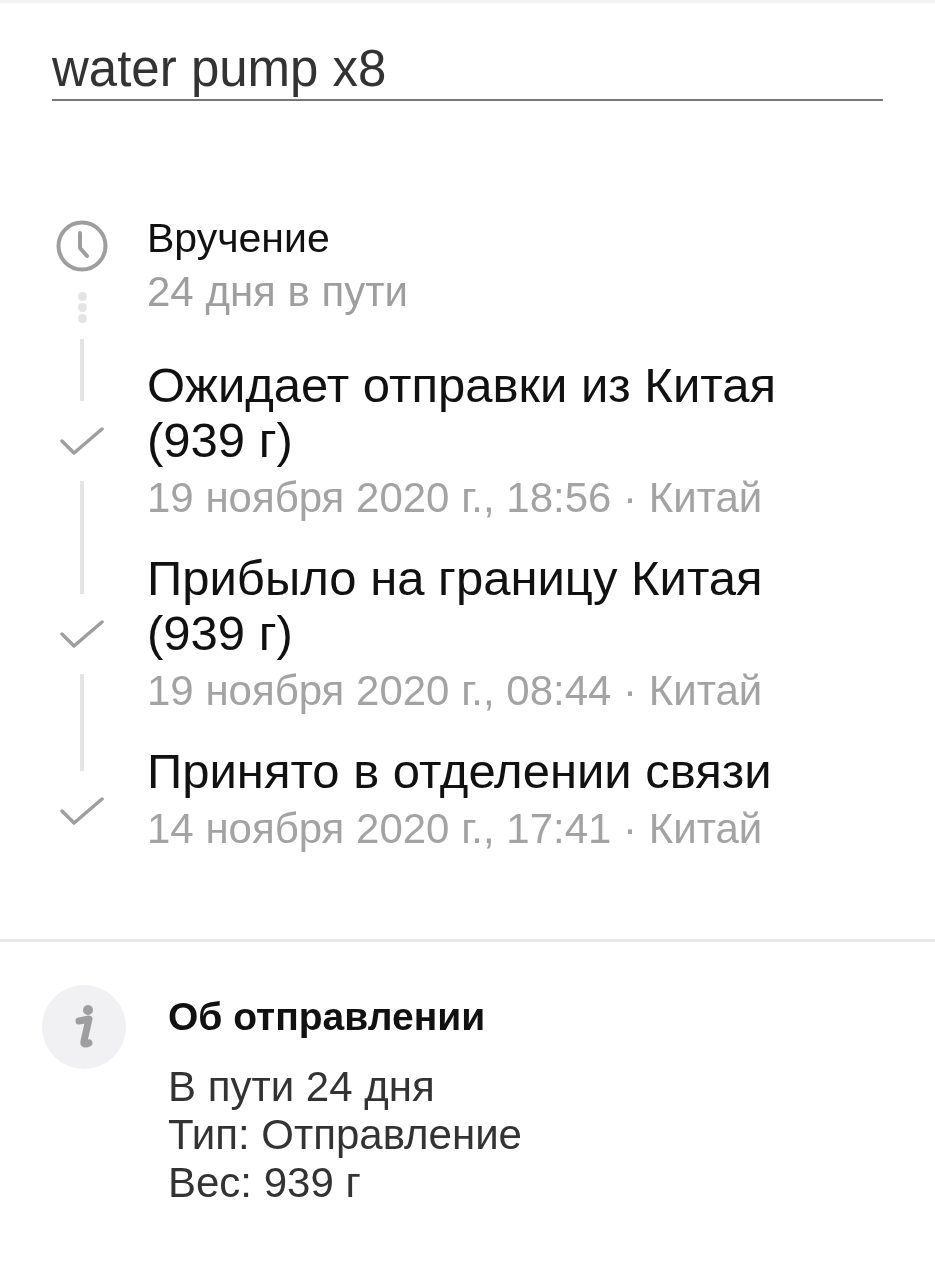  I want to click on event-title: Ожидает отправки из Китая (939 г), so click(462, 413).